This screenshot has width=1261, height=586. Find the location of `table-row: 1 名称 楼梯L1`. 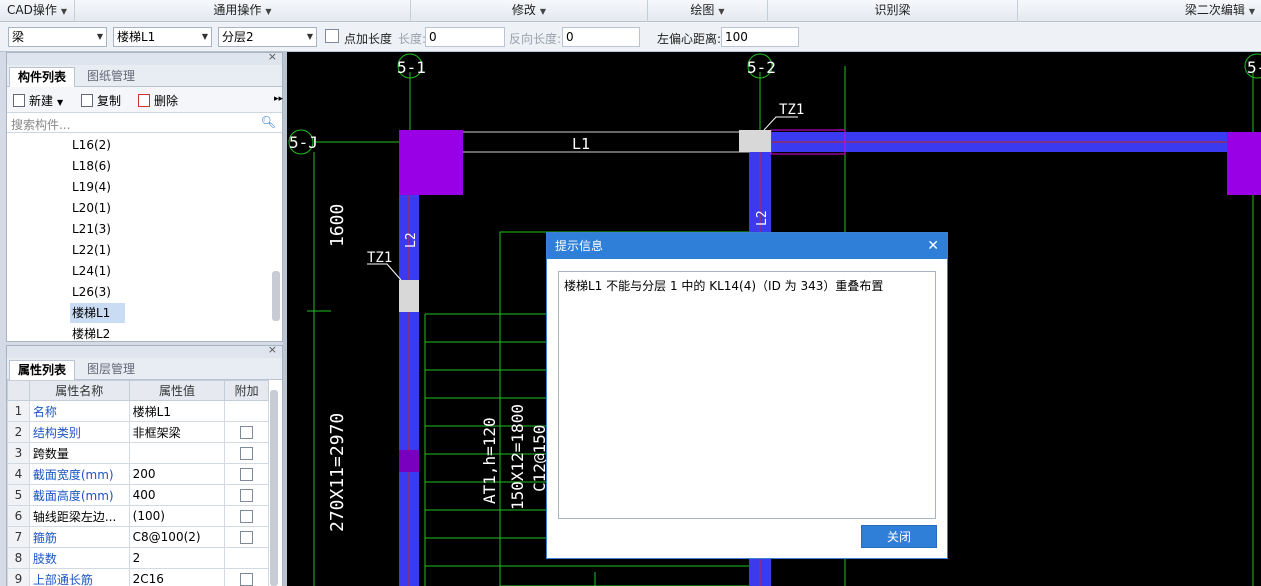

table-row: 1 名称 楼梯L1 is located at coordinates (138, 411).